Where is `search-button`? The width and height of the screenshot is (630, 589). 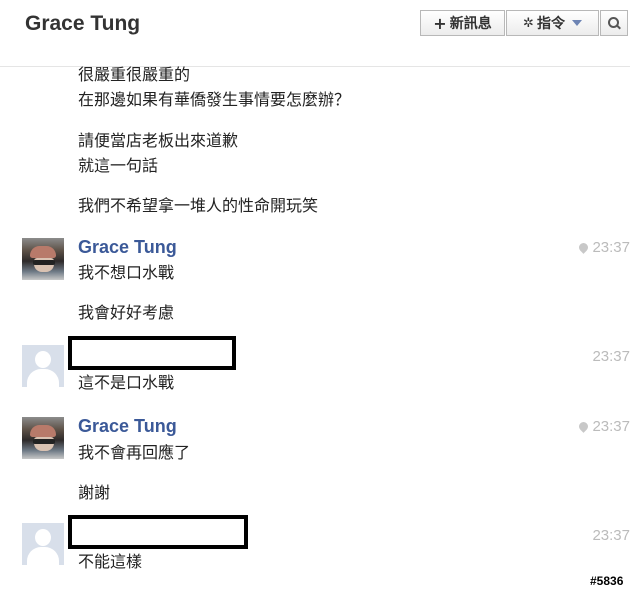
search-button is located at coordinates (614, 23).